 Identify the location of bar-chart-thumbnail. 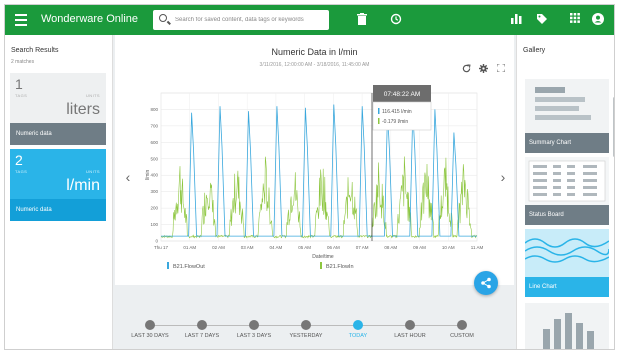
(568, 331).